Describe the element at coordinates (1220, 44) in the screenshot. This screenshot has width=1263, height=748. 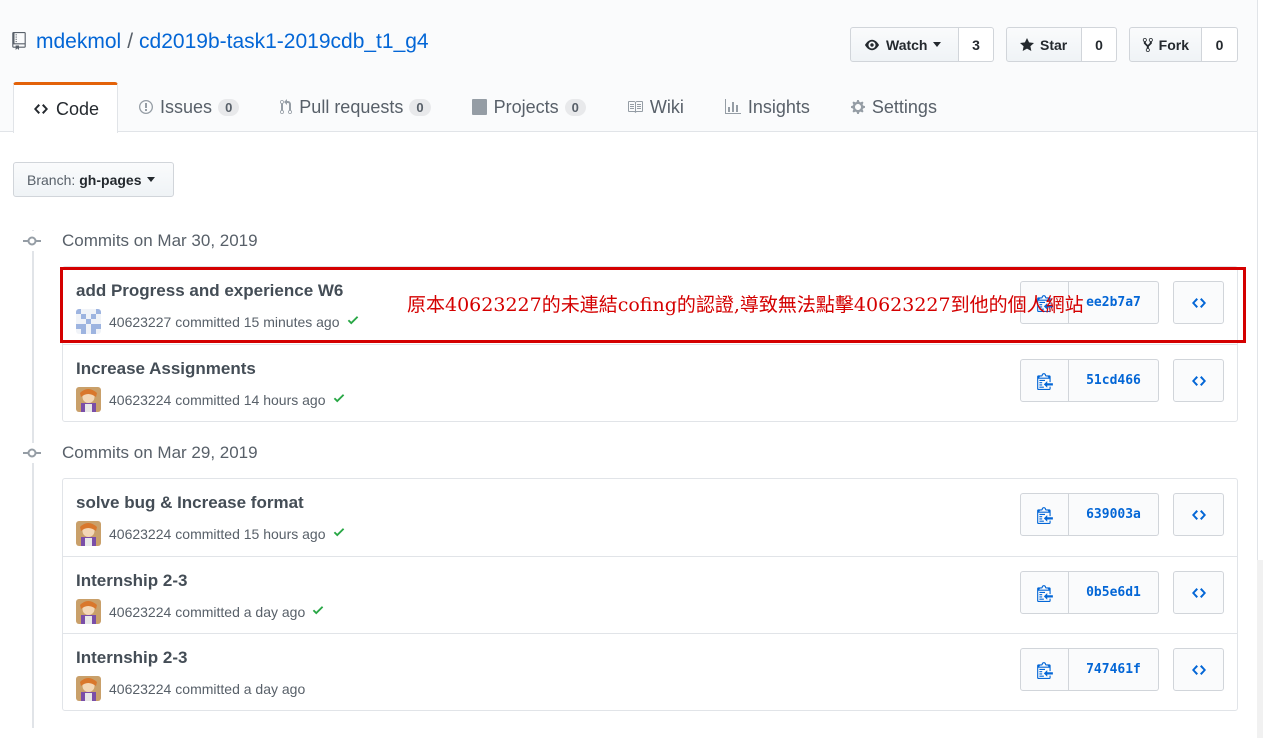
I see `fork-count: 0` at that location.